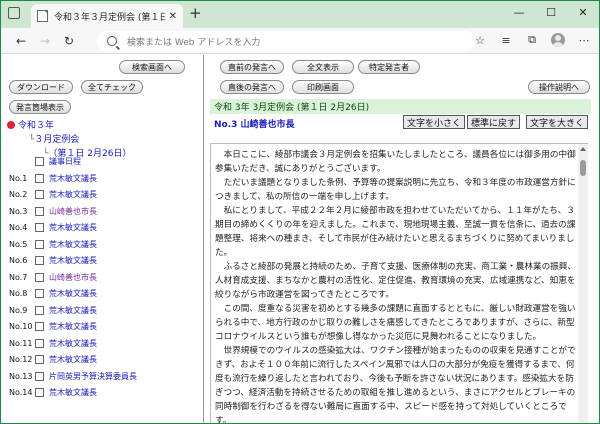  What do you see at coordinates (40, 107) in the screenshot?
I see `speaker-list-button: 発言箇場表示` at bounding box center [40, 107].